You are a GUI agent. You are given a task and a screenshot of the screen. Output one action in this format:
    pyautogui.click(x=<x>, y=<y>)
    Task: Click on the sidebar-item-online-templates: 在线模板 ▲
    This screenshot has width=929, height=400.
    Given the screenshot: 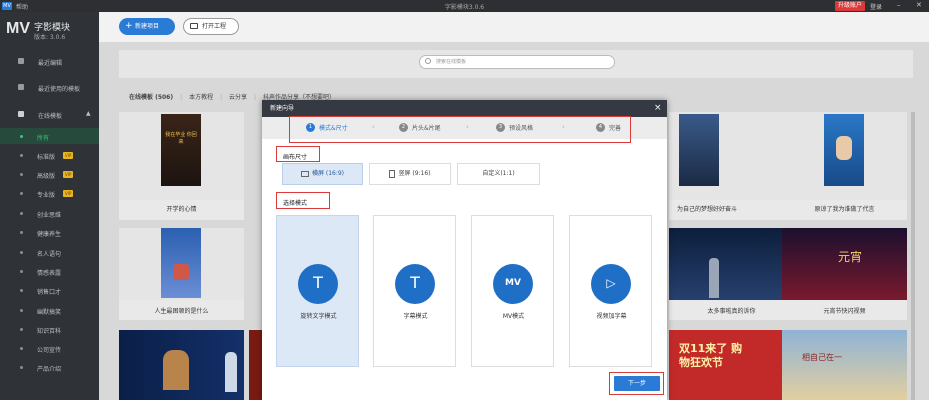 What is the action you would take?
    pyautogui.click(x=49, y=115)
    